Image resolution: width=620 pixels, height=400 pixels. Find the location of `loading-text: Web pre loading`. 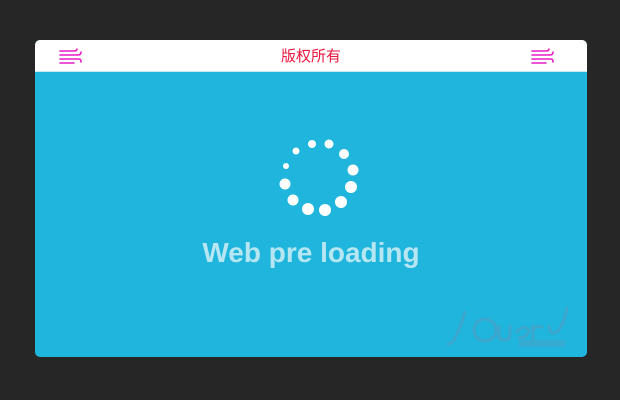

loading-text: Web pre loading is located at coordinates (311, 252).